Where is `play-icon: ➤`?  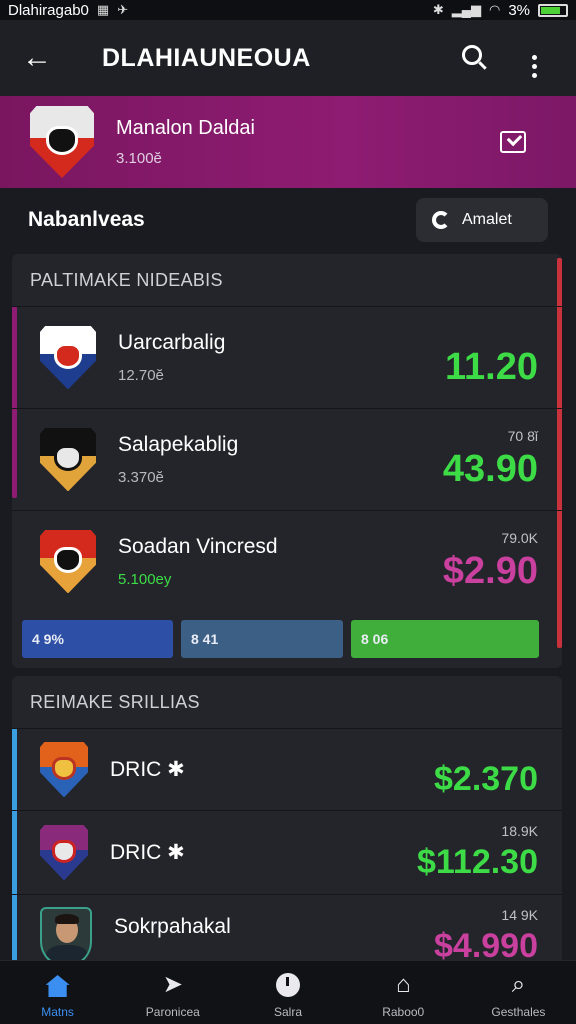 play-icon: ➤ is located at coordinates (172, 984).